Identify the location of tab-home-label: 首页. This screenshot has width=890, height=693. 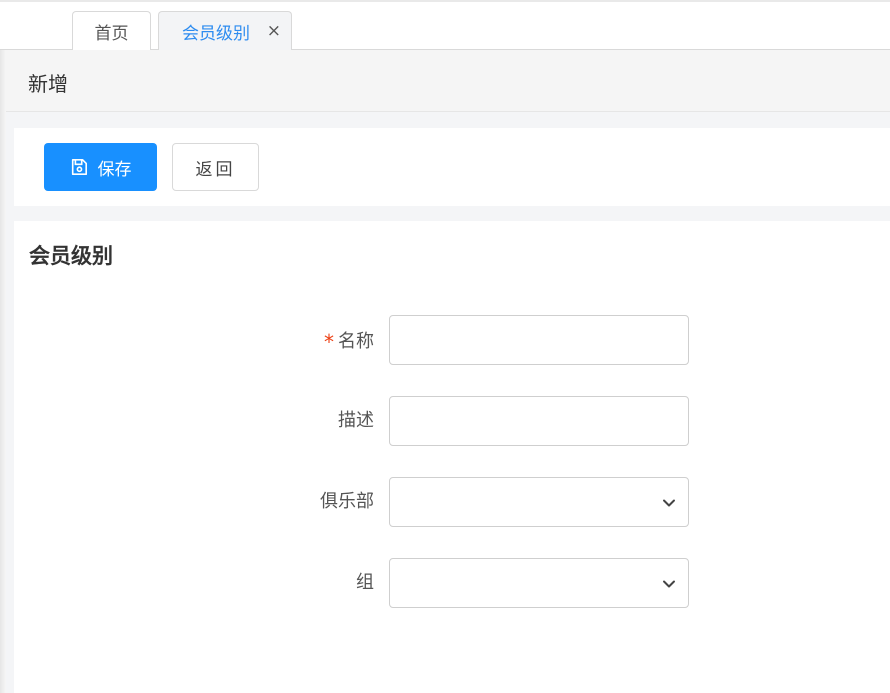
(111, 34).